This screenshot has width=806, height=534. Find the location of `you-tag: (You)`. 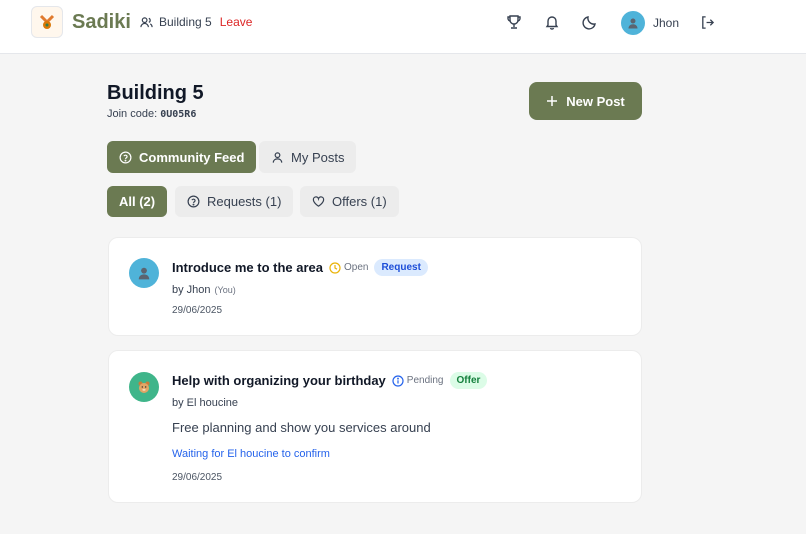

you-tag: (You) is located at coordinates (225, 290).